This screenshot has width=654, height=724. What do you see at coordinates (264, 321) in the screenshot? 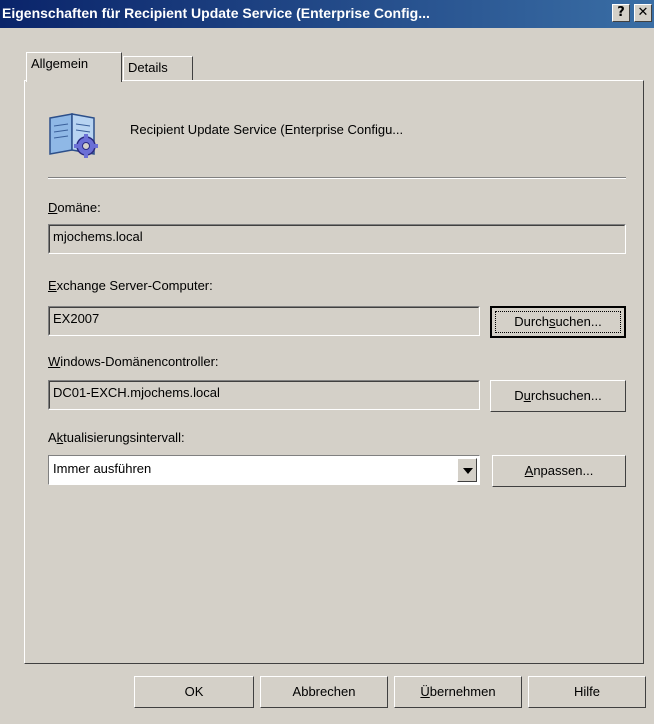
I see `exchange-server-field: EX2007` at bounding box center [264, 321].